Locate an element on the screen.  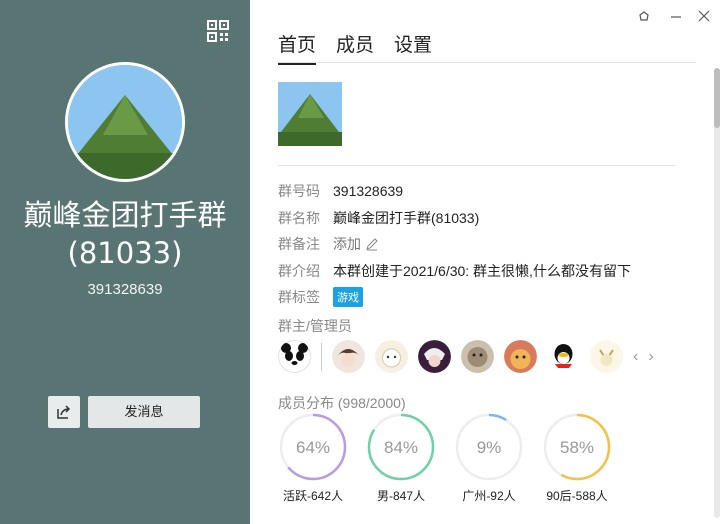
group-name: 巅峰金团打手群 (81033) is located at coordinates (125, 234).